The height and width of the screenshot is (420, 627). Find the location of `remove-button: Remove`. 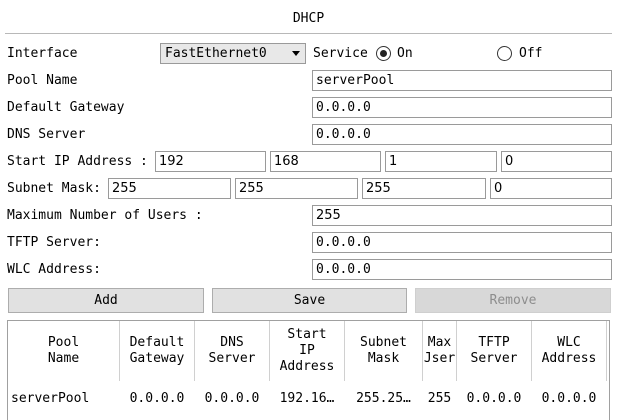

remove-button: Remove is located at coordinates (513, 300).